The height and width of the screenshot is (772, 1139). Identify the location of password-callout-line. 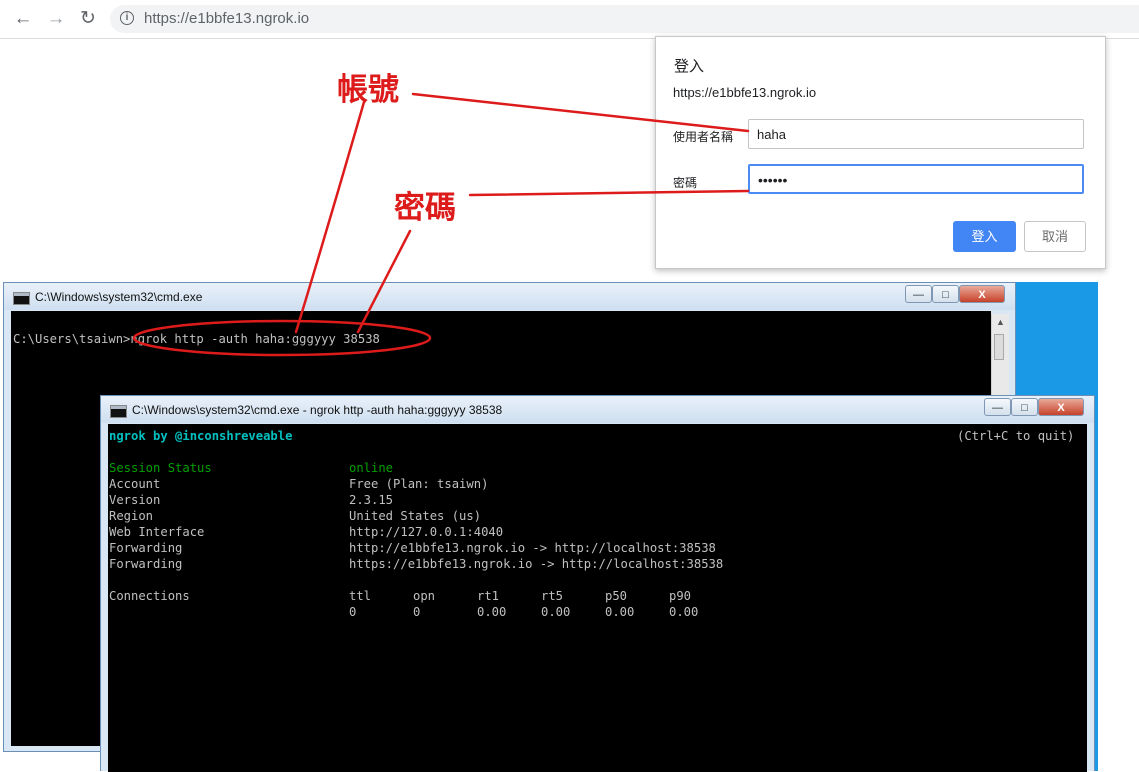
(609, 193).